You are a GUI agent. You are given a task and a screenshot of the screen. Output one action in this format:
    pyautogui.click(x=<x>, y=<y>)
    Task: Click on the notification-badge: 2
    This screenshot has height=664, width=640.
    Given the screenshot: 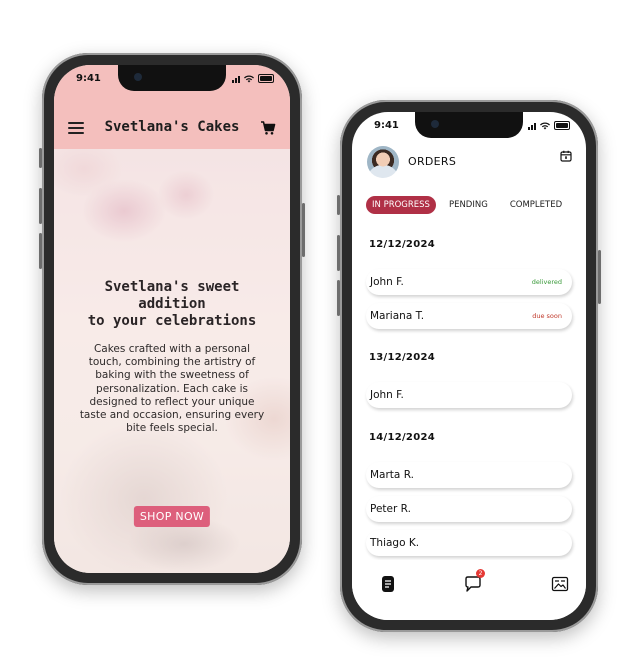 What is the action you would take?
    pyautogui.click(x=480, y=573)
    